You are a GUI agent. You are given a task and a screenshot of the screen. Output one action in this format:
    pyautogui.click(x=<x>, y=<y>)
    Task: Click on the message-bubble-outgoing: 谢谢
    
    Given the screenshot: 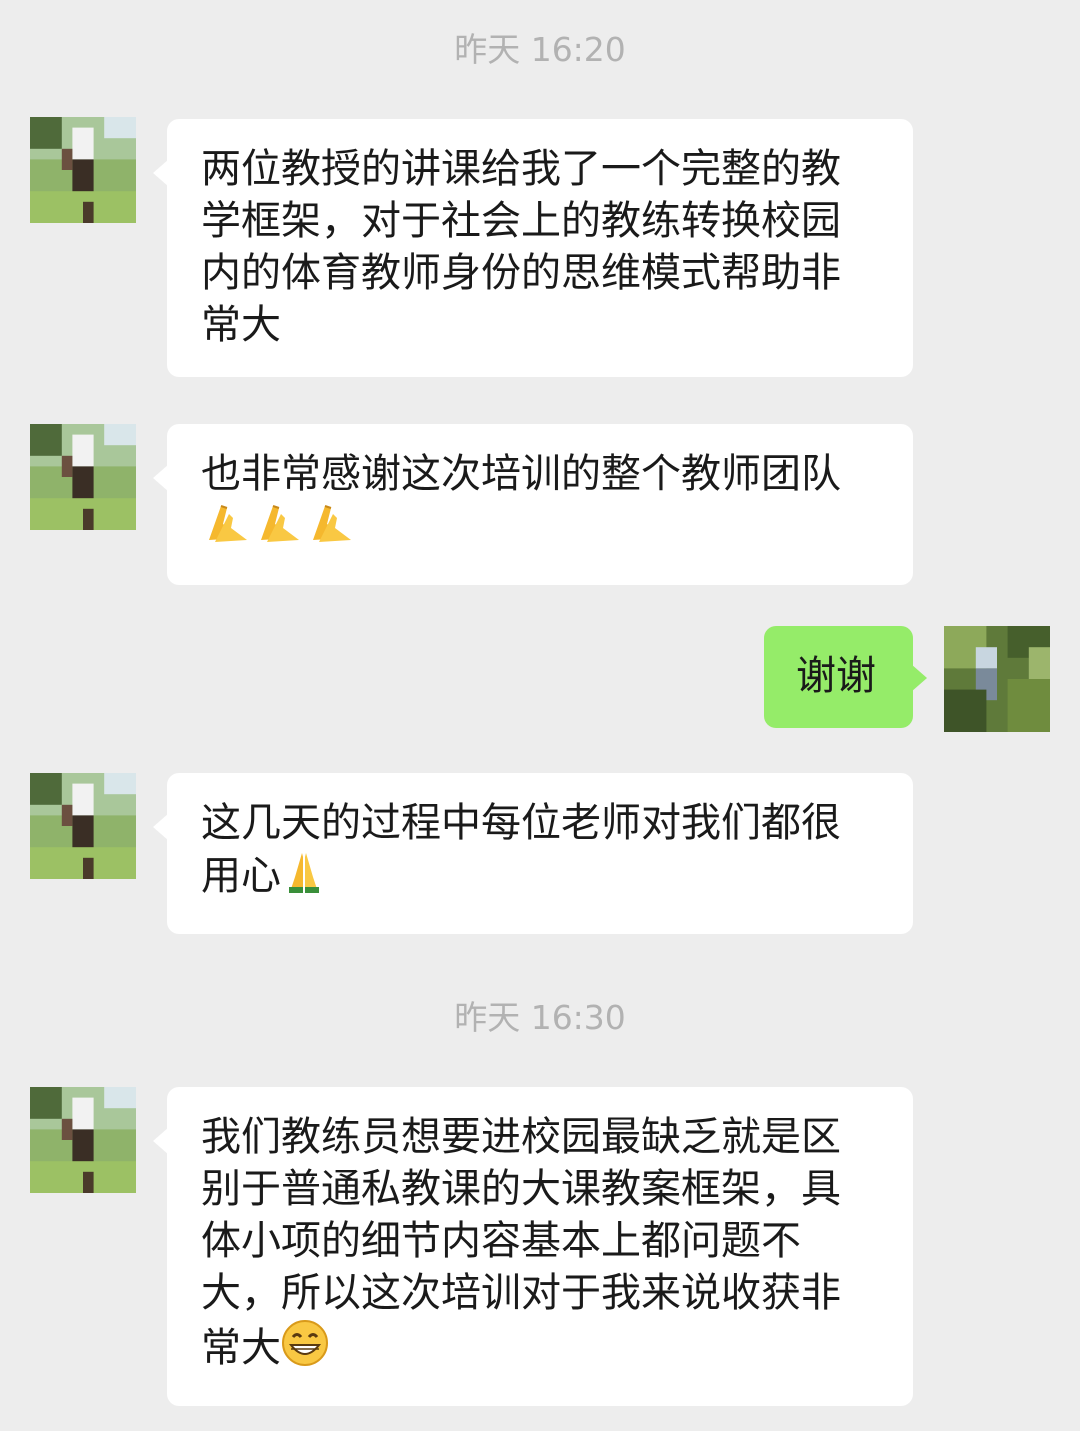 What is the action you would take?
    pyautogui.click(x=845, y=677)
    